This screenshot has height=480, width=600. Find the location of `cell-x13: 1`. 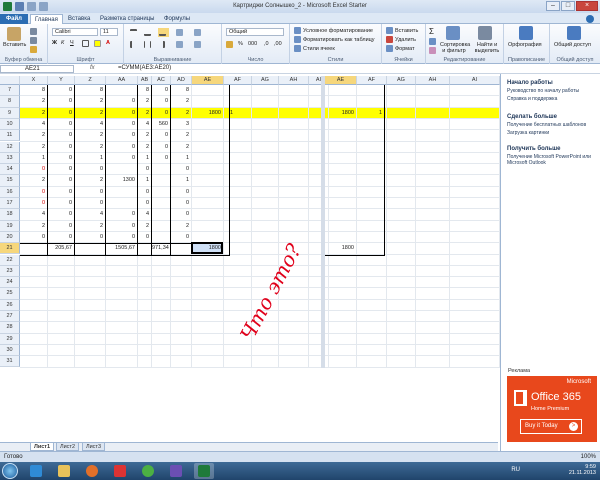

cell-x13: 1 is located at coordinates (34, 158).